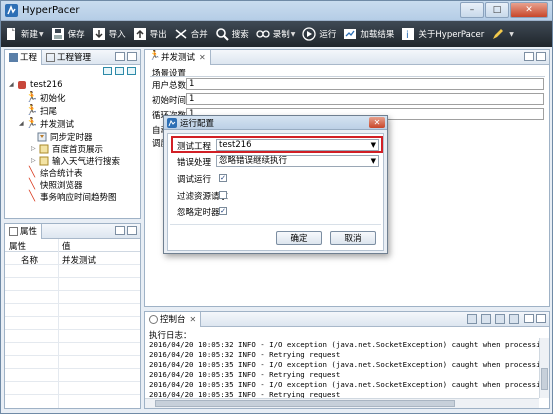 The image size is (553, 414). I want to click on tree-item-concurrent: ◢ 🏃 并发测试, so click(47, 124).